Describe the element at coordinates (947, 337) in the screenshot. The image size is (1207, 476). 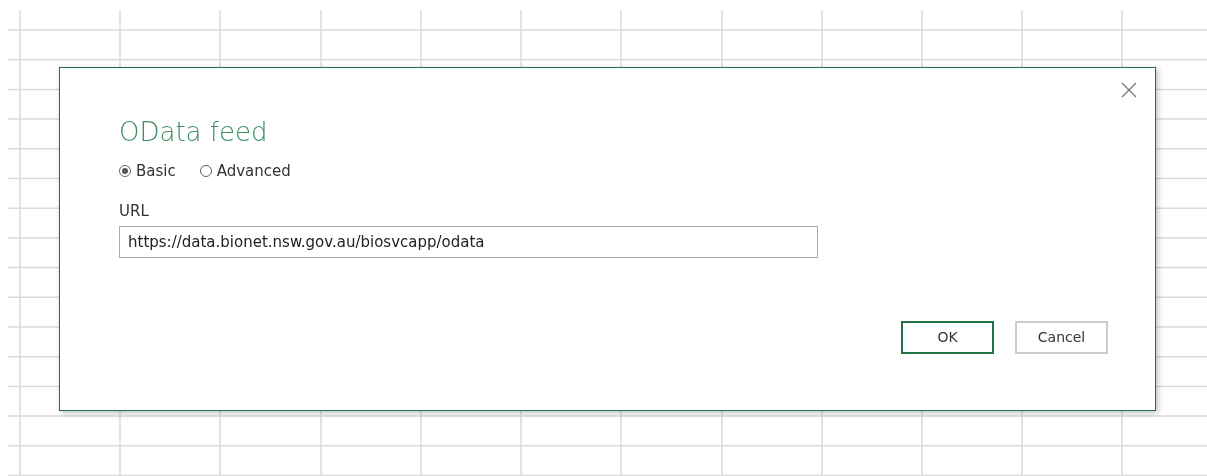
I see `ok-button: OK` at that location.